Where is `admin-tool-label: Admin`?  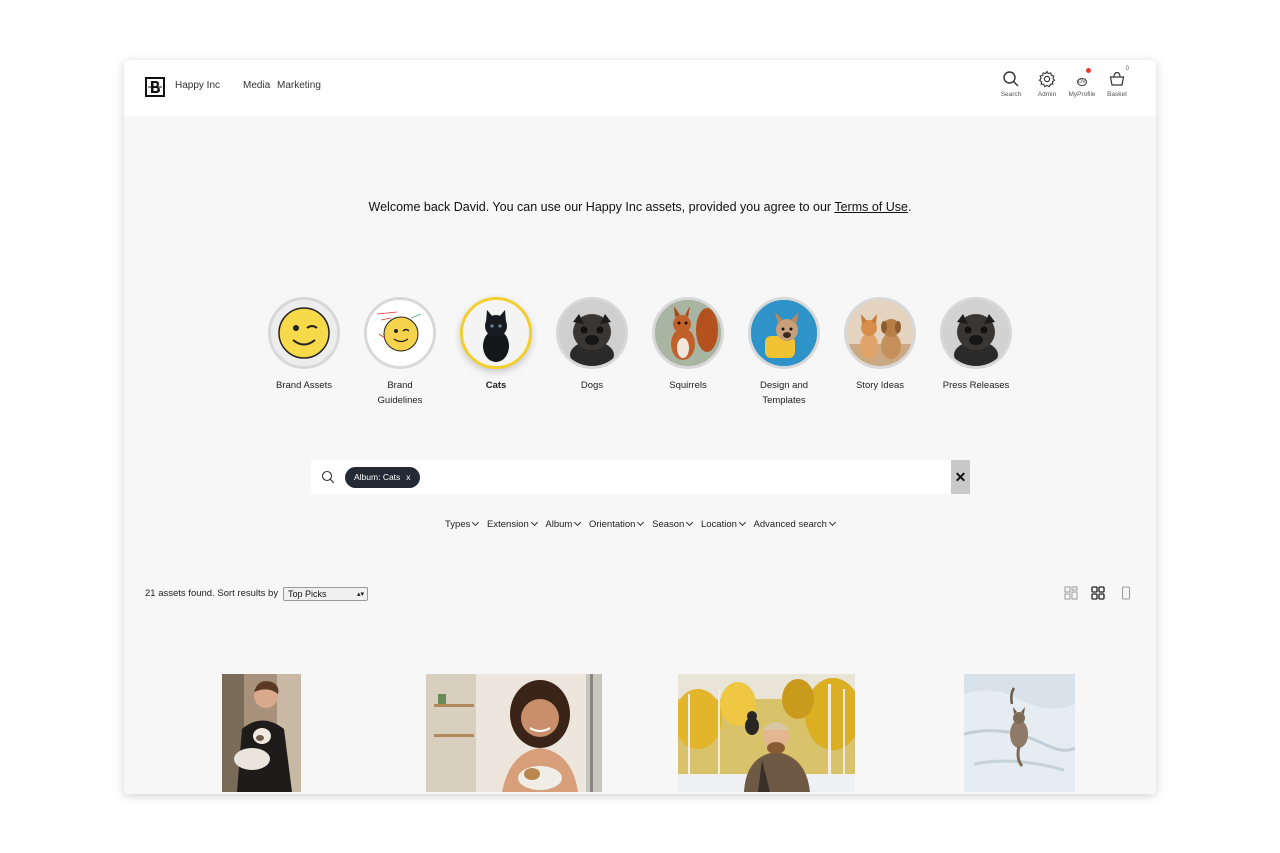 admin-tool-label: Admin is located at coordinates (1047, 94).